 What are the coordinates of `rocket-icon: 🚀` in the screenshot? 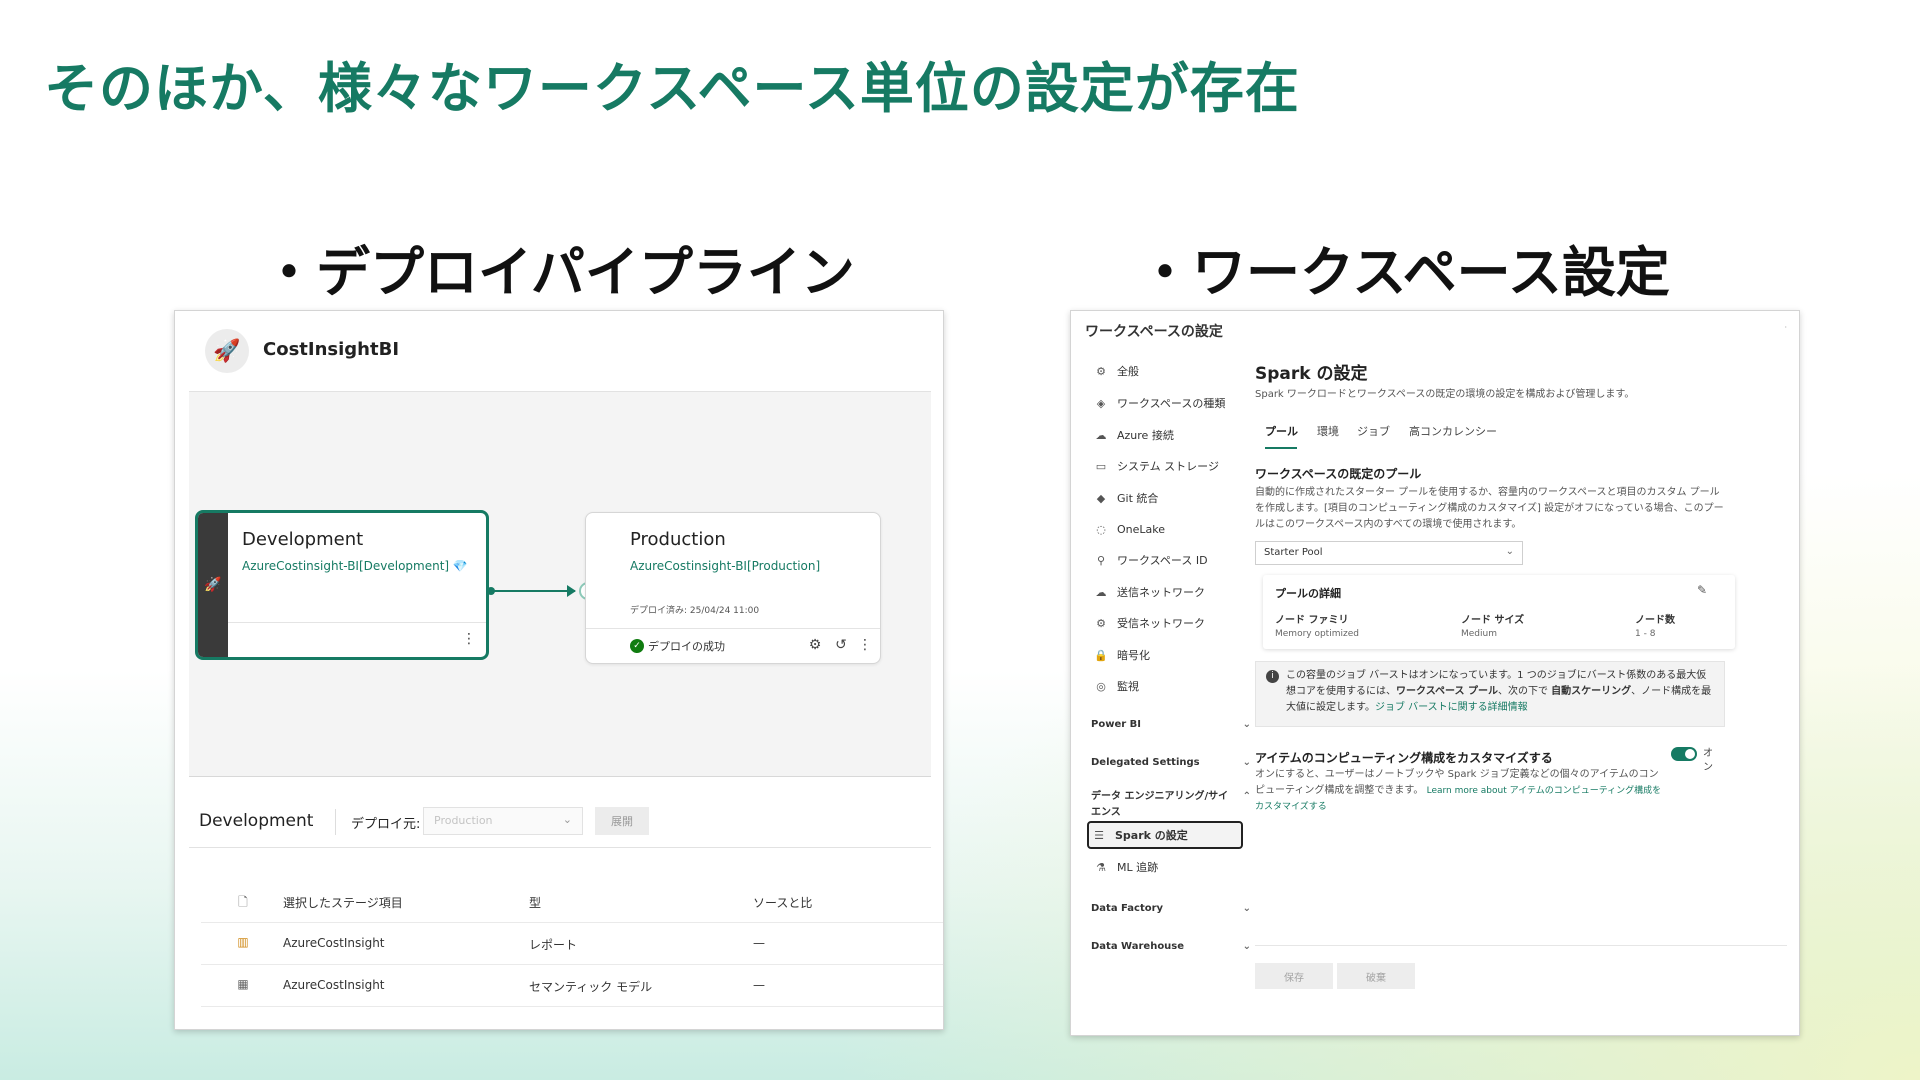 It's located at (227, 351).